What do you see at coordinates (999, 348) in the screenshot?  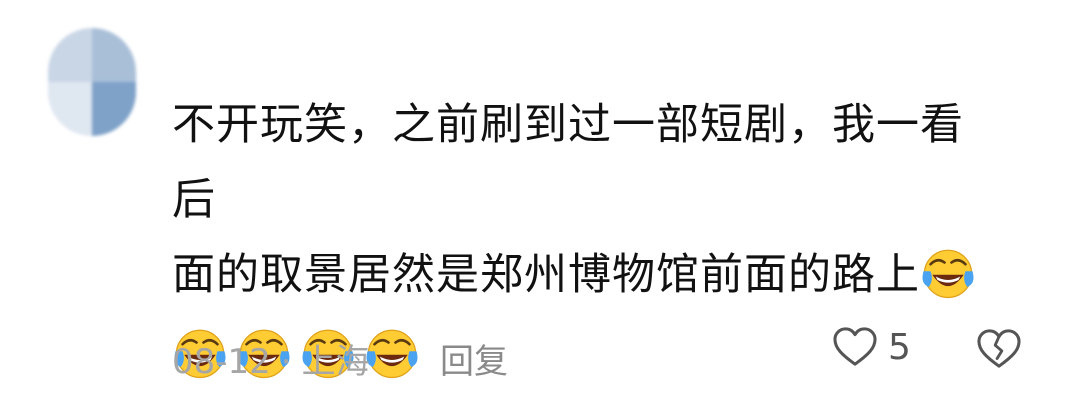 I see `broken-heart-icon` at bounding box center [999, 348].